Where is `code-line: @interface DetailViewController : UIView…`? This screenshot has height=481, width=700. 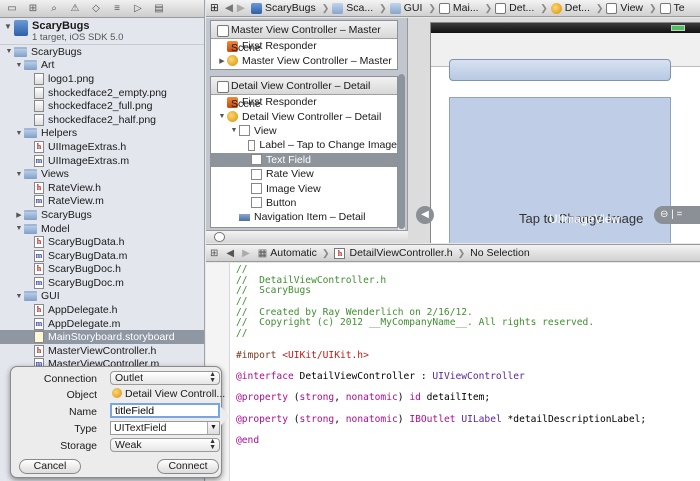
code-line: @interface DetailViewController : UIView… is located at coordinates (441, 377).